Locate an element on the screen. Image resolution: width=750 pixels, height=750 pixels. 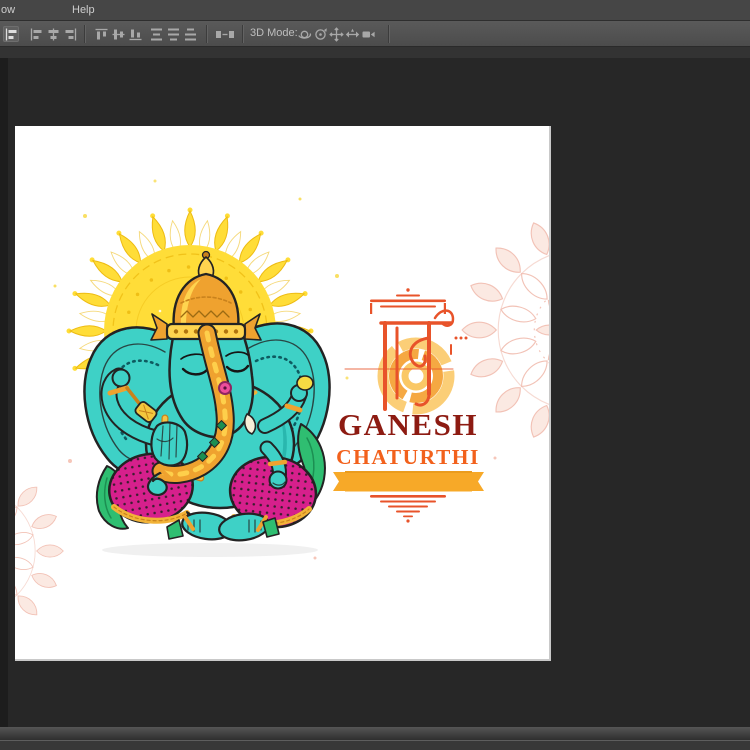
toolbar-lower-strip is located at coordinates (375, 52).